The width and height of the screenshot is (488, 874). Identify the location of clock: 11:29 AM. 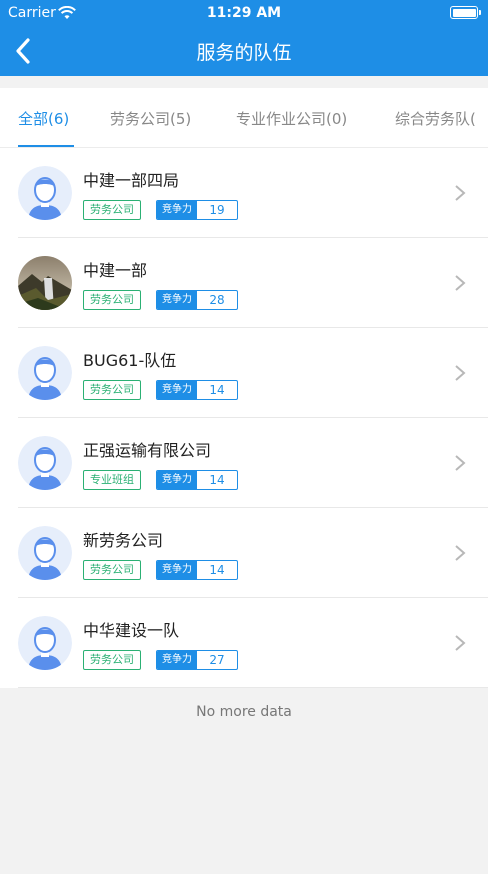
(244, 13).